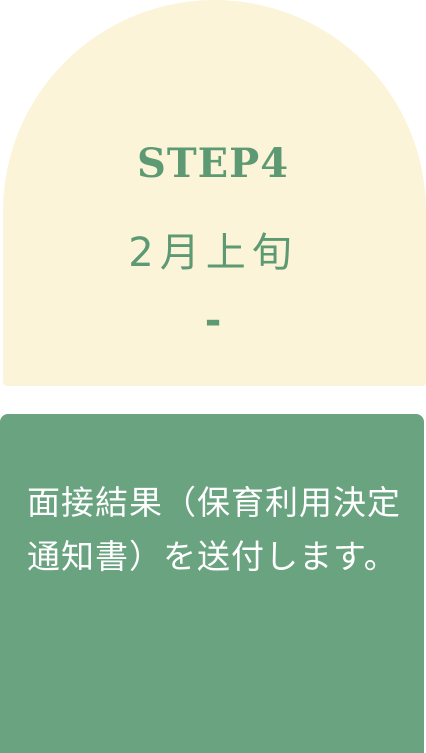  I want to click on step-description: 面接結果（保育利用決定通知書）を送付します。, so click(214, 529).